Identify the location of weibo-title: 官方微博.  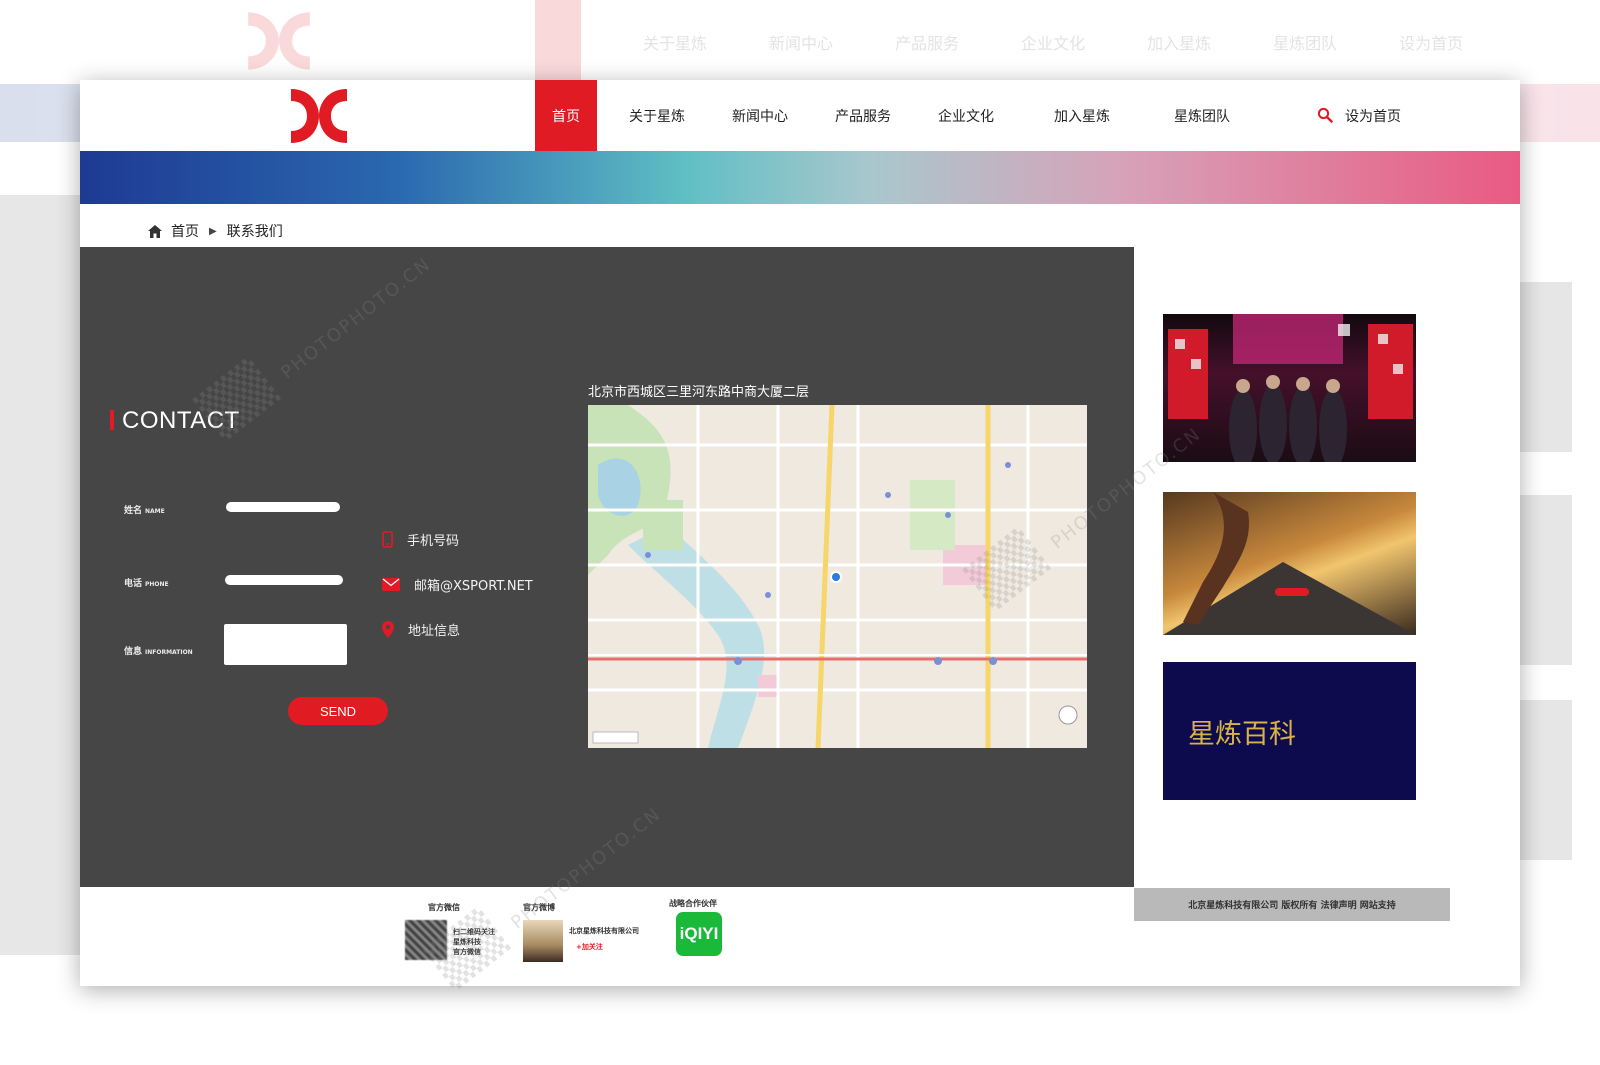
(539, 907).